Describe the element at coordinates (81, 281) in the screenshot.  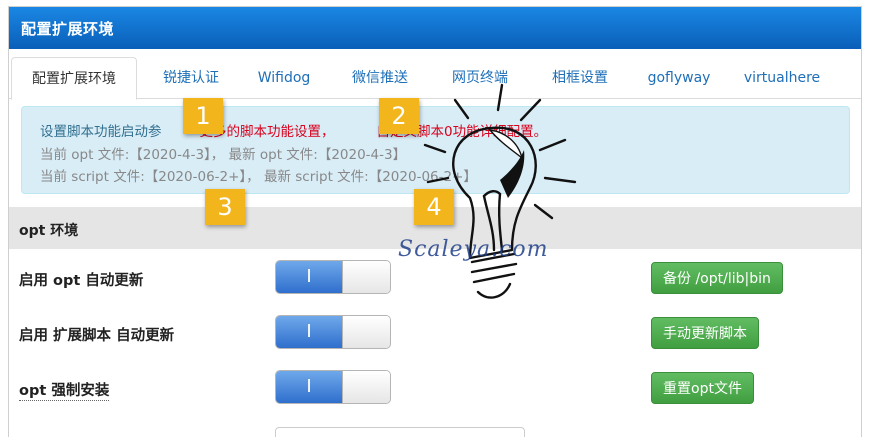
I see `row-label-opt-auto-update: 启用 opt 自动更新` at that location.